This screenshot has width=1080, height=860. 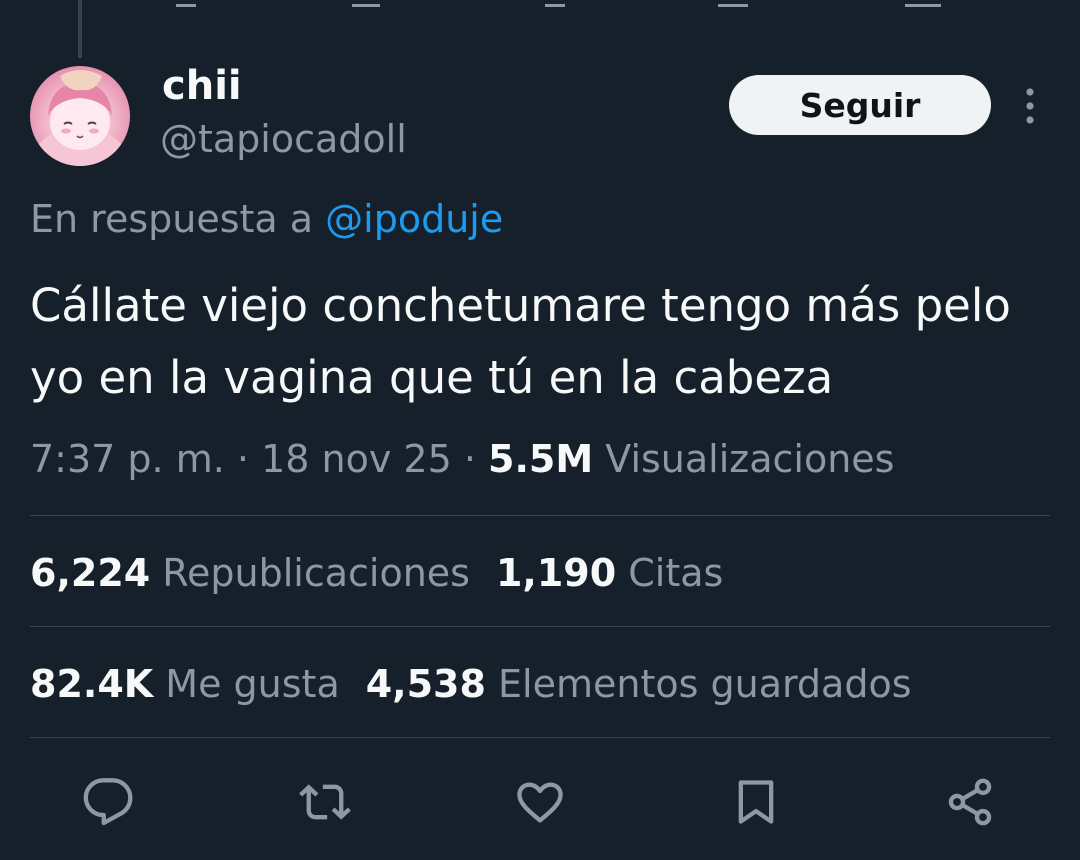 I want to click on avatar-image, so click(x=80, y=118).